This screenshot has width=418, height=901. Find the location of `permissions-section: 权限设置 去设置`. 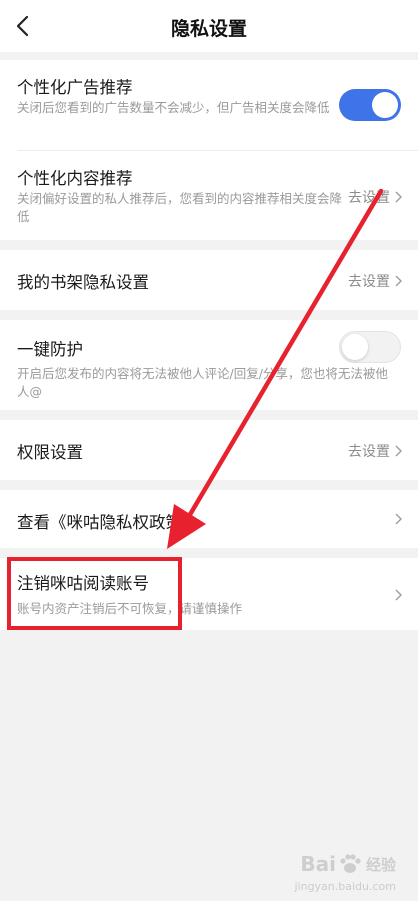

permissions-section: 权限设置 去设置 is located at coordinates (209, 450).